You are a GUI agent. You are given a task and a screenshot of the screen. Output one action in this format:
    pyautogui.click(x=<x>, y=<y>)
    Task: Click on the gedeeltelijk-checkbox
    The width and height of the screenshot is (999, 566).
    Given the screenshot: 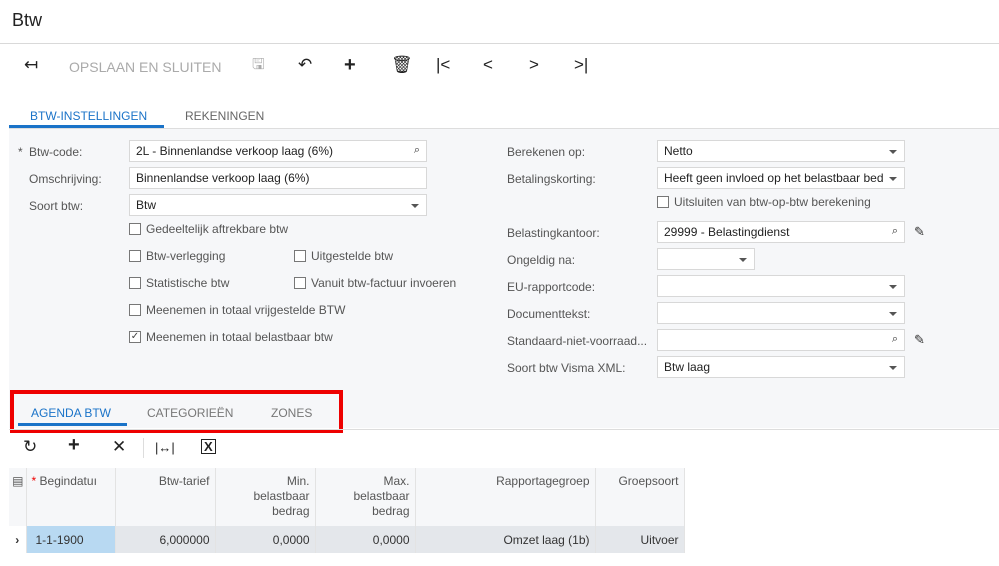 What is the action you would take?
    pyautogui.click(x=135, y=229)
    